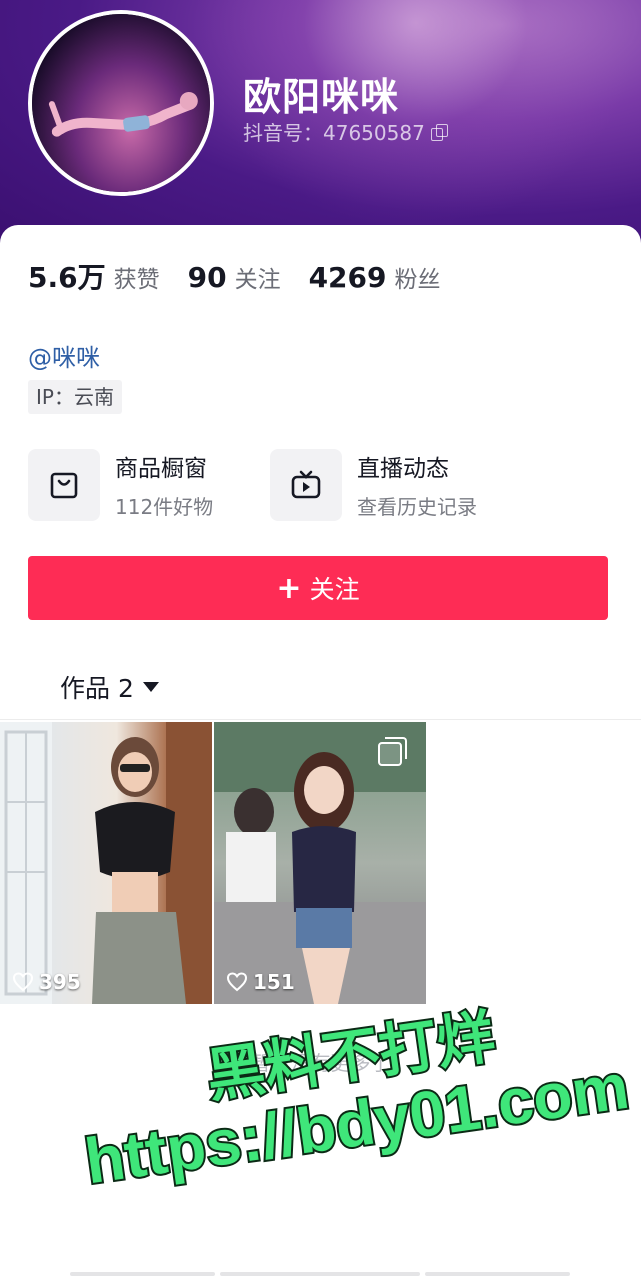  I want to click on tab-works: 作品 2, so click(109, 687).